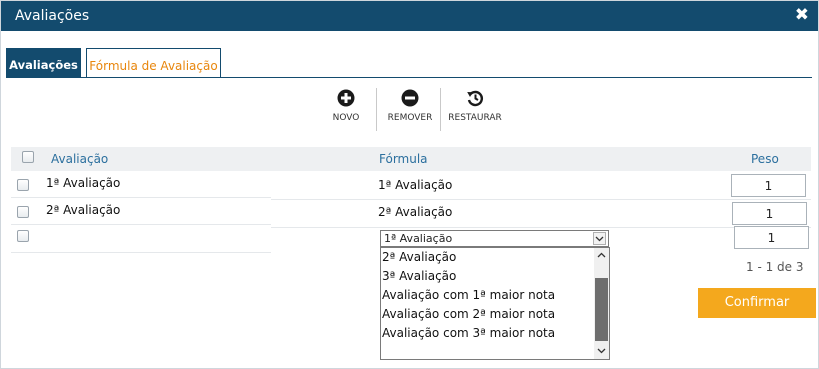 The height and width of the screenshot is (369, 819). What do you see at coordinates (419, 276) in the screenshot?
I see `dropdown-option: 3ª Avaliação` at bounding box center [419, 276].